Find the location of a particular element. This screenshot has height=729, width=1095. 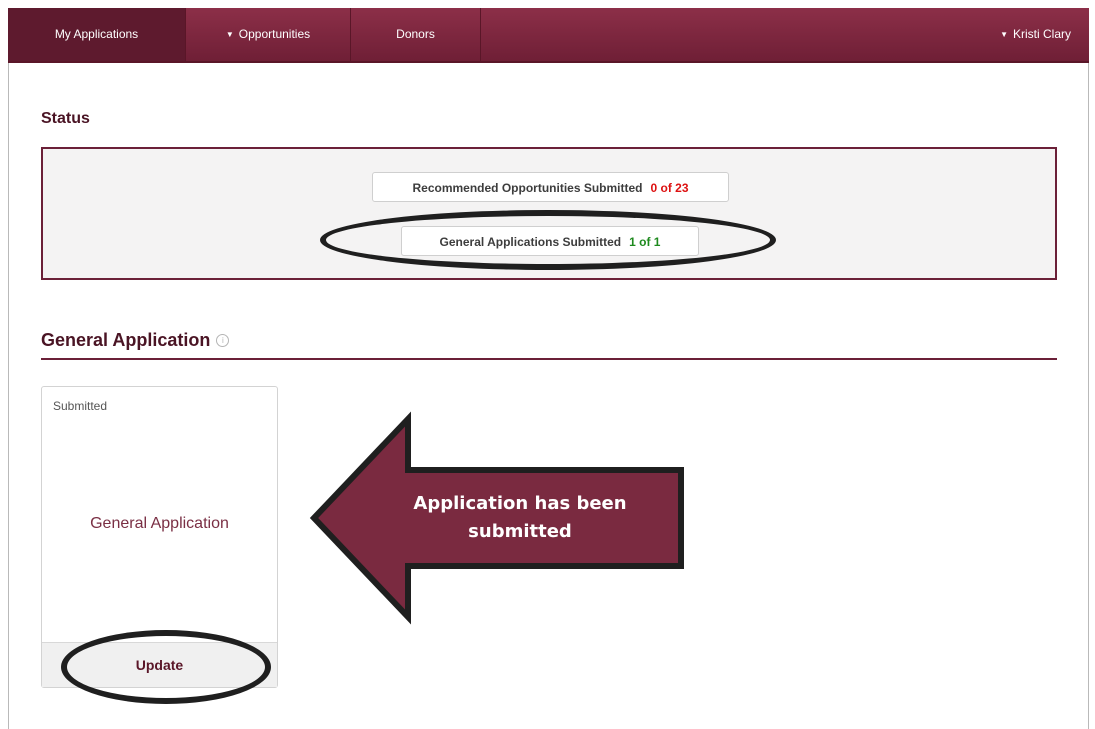

nav-donors-label: Donors is located at coordinates (415, 34).